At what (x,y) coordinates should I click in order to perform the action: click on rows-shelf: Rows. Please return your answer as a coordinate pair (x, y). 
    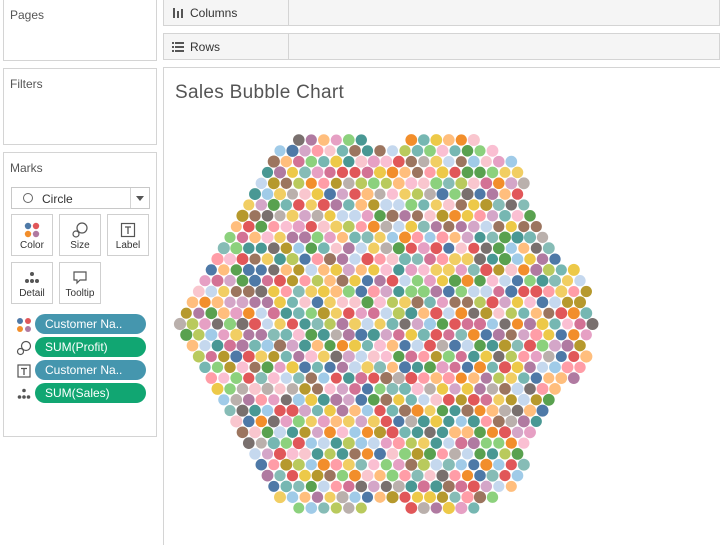
    Looking at the image, I should click on (441, 46).